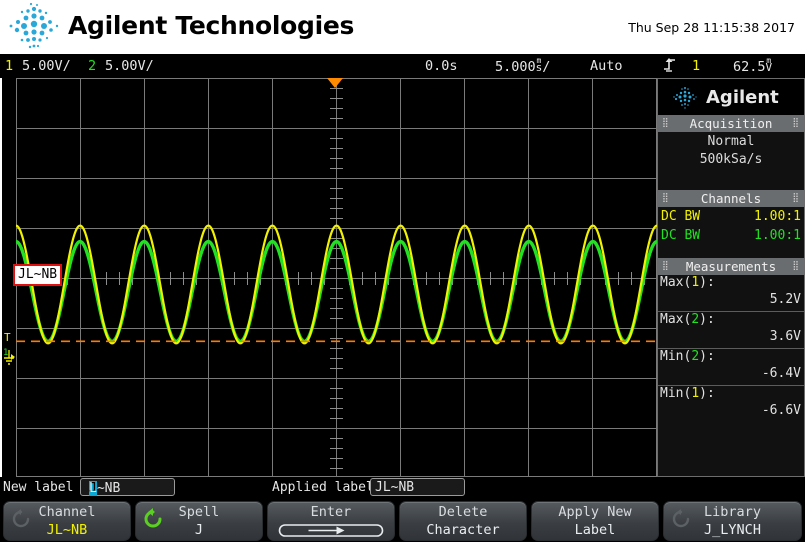 The width and height of the screenshot is (805, 542). I want to click on softkey-delete-character: Delete Character, so click(463, 521).